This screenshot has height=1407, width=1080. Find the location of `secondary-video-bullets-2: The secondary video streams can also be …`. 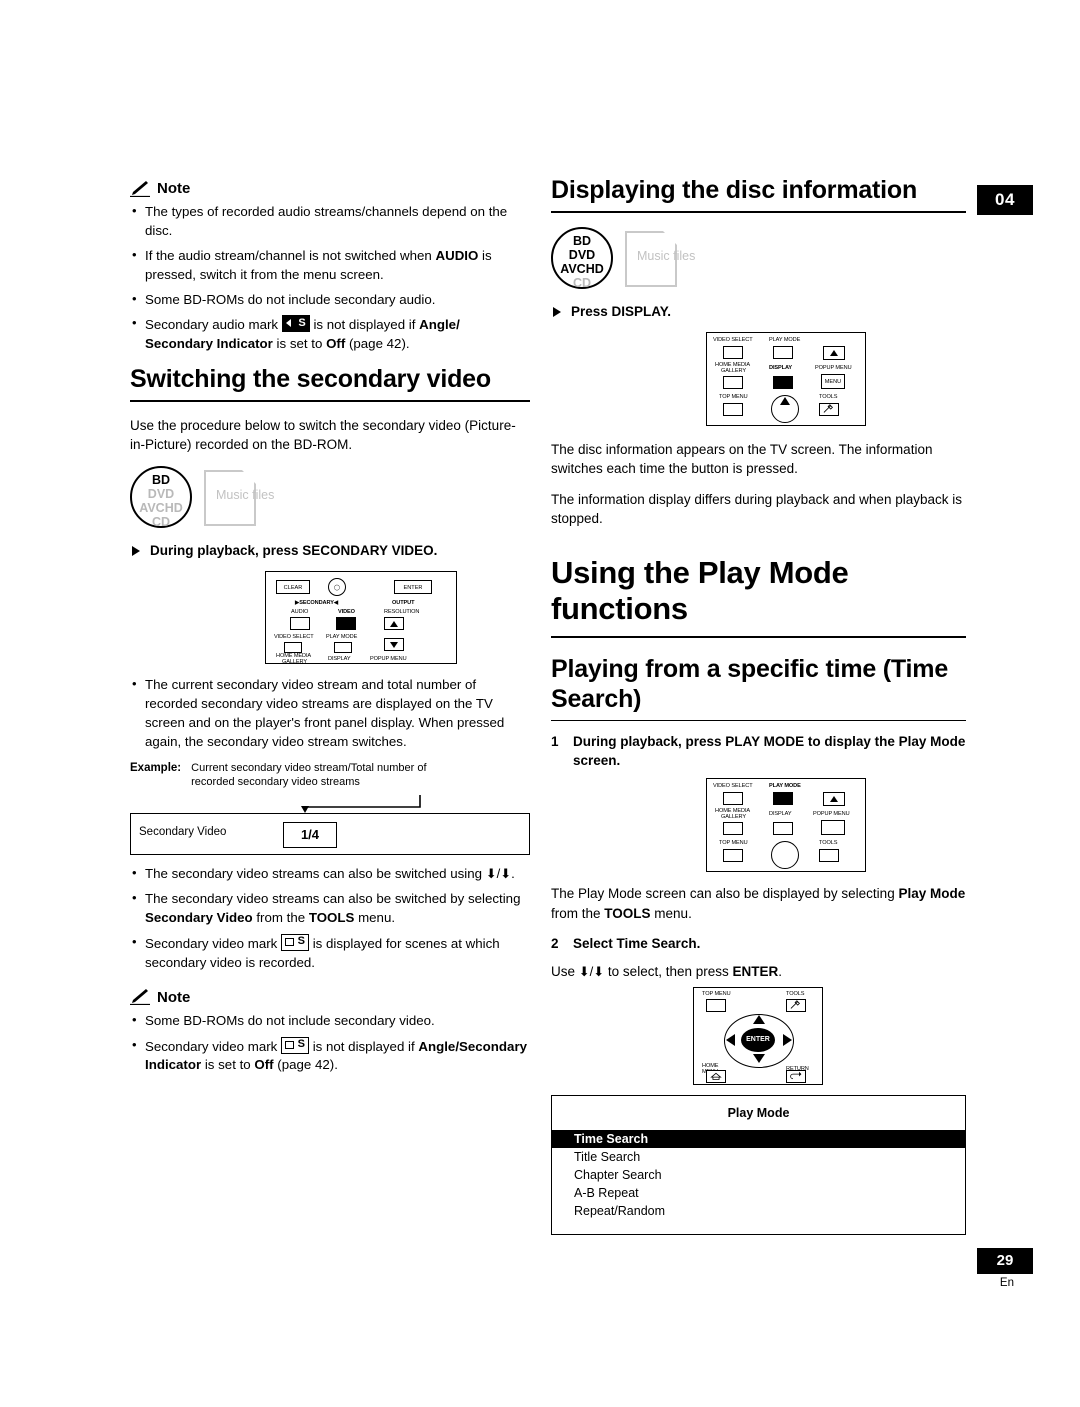

secondary-video-bullets-2: The secondary video streams can also be … is located at coordinates (330, 918).